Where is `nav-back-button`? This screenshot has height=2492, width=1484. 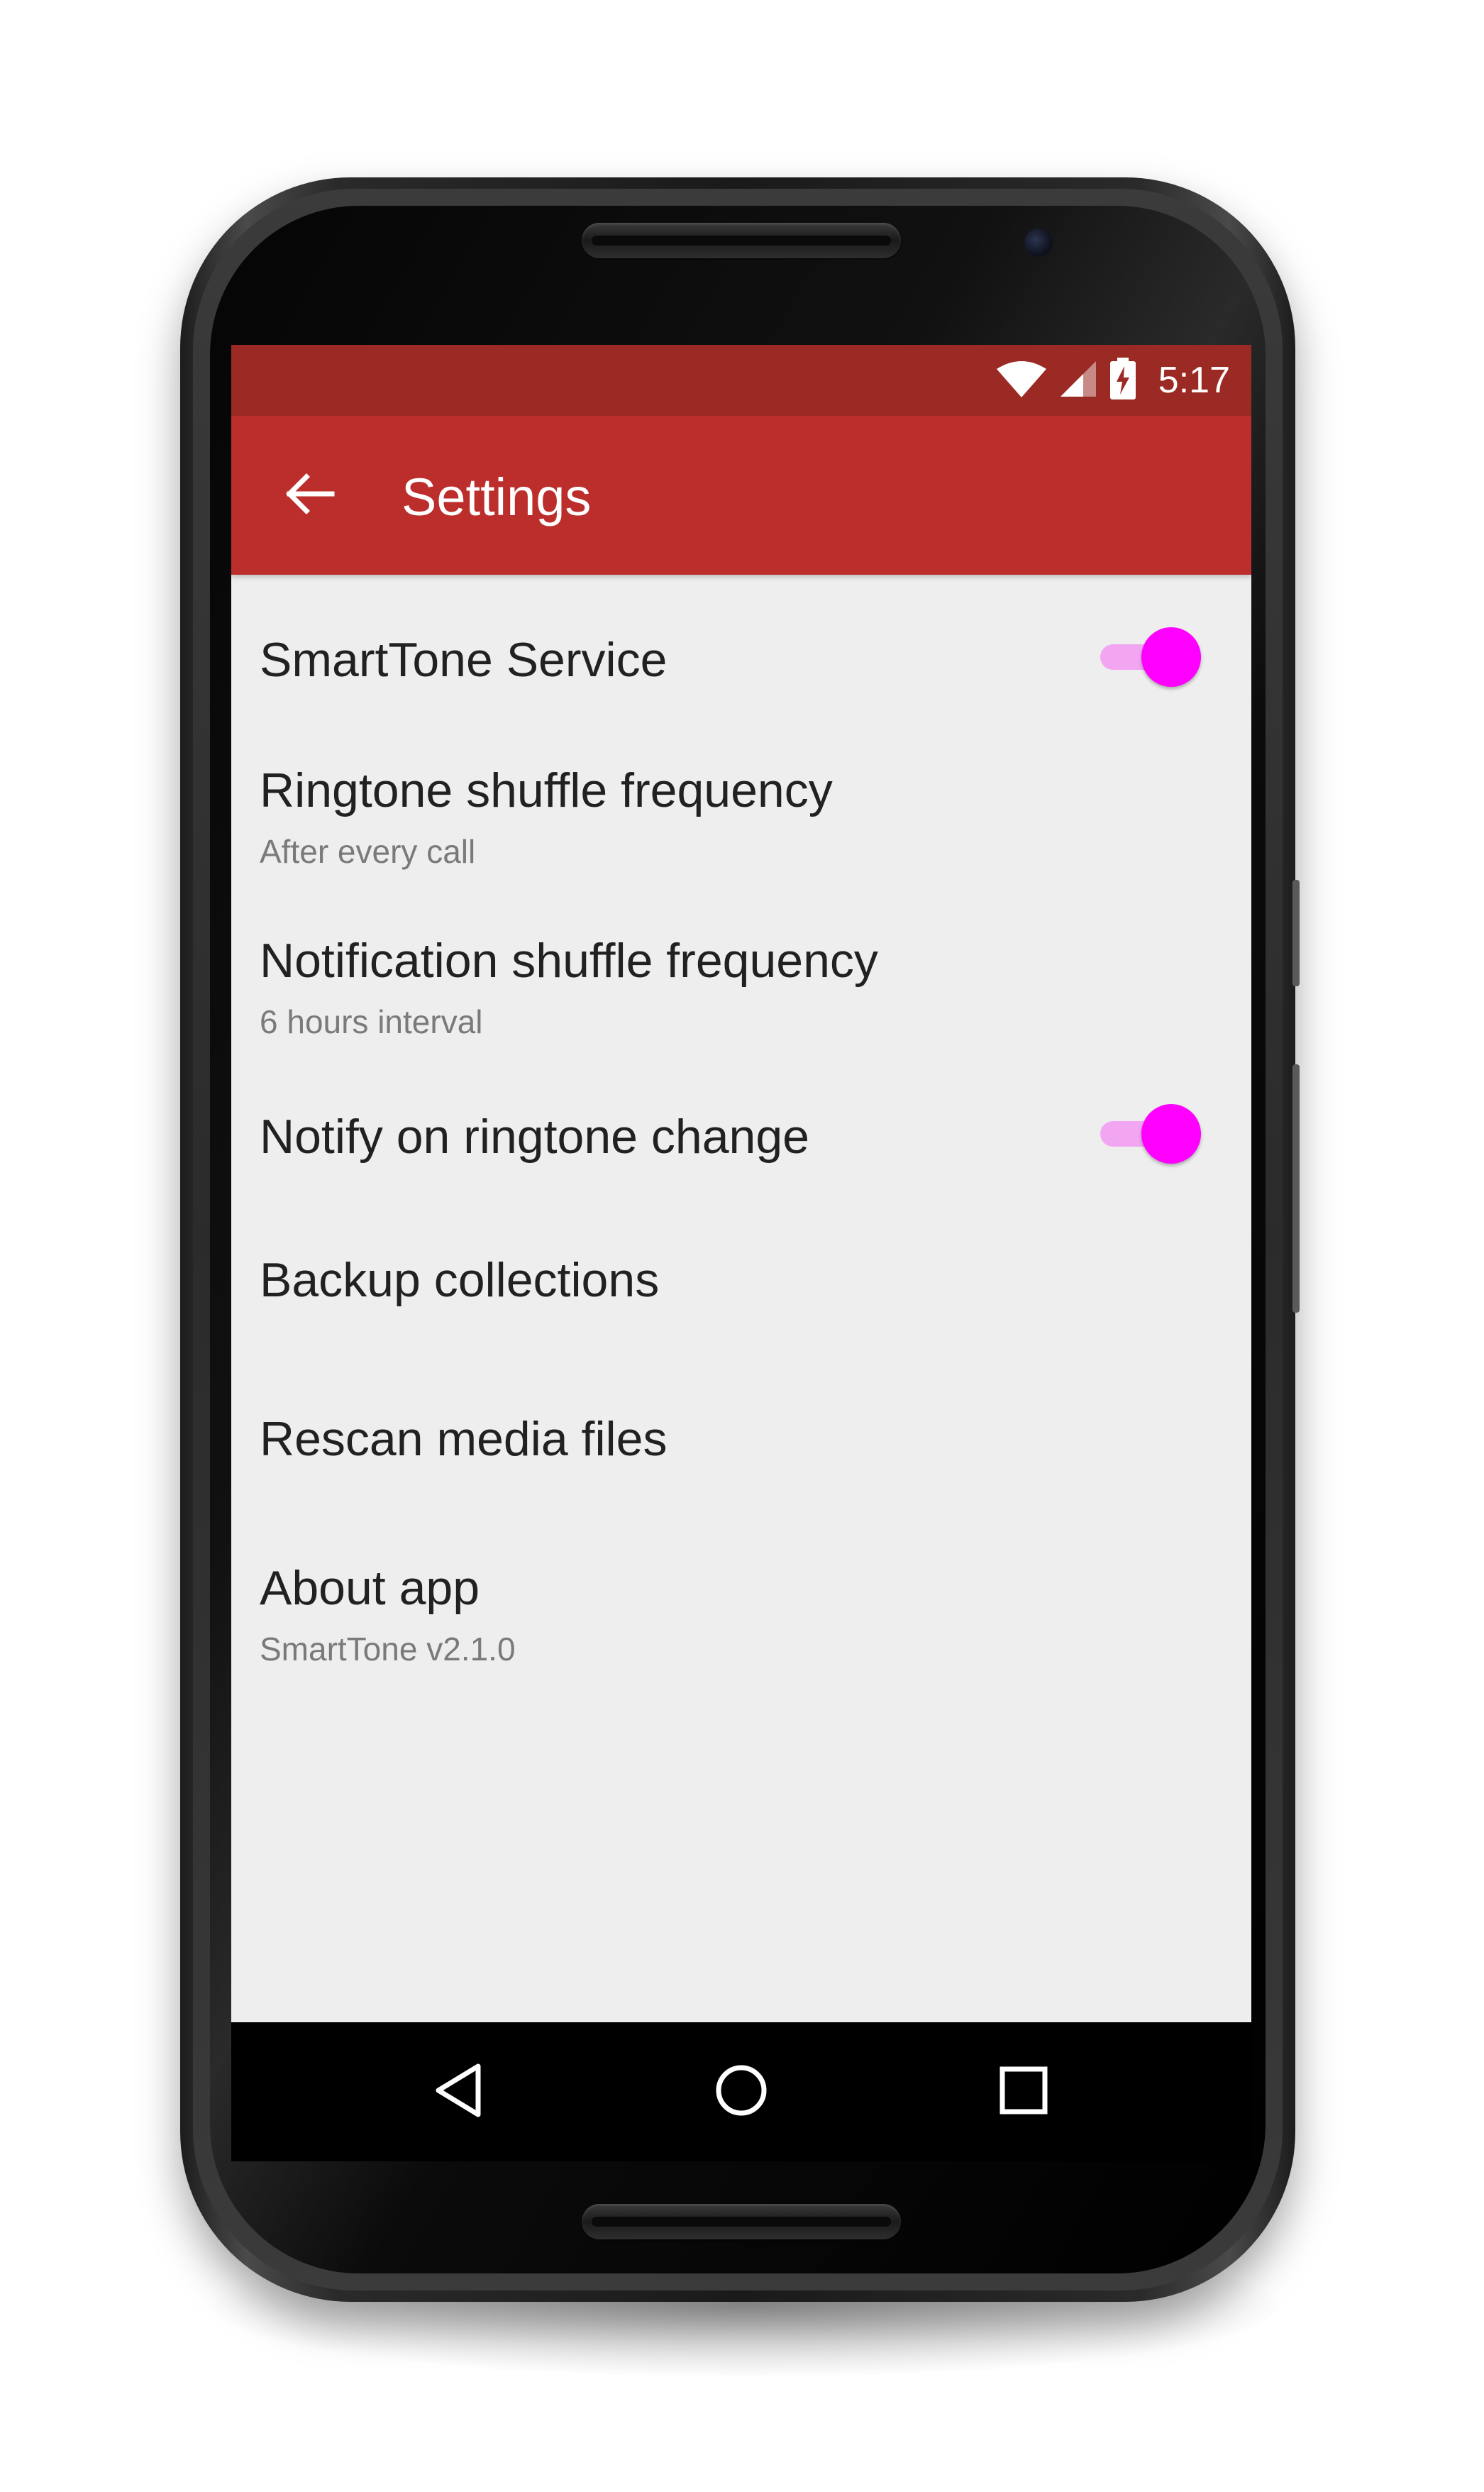 nav-back-button is located at coordinates (459, 2091).